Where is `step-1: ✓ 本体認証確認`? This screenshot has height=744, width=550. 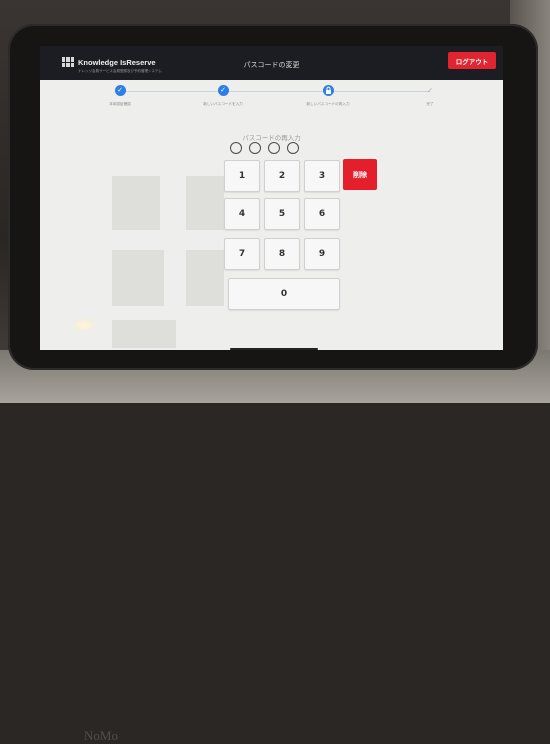
step-1: ✓ 本体認証確認 is located at coordinates (120, 96).